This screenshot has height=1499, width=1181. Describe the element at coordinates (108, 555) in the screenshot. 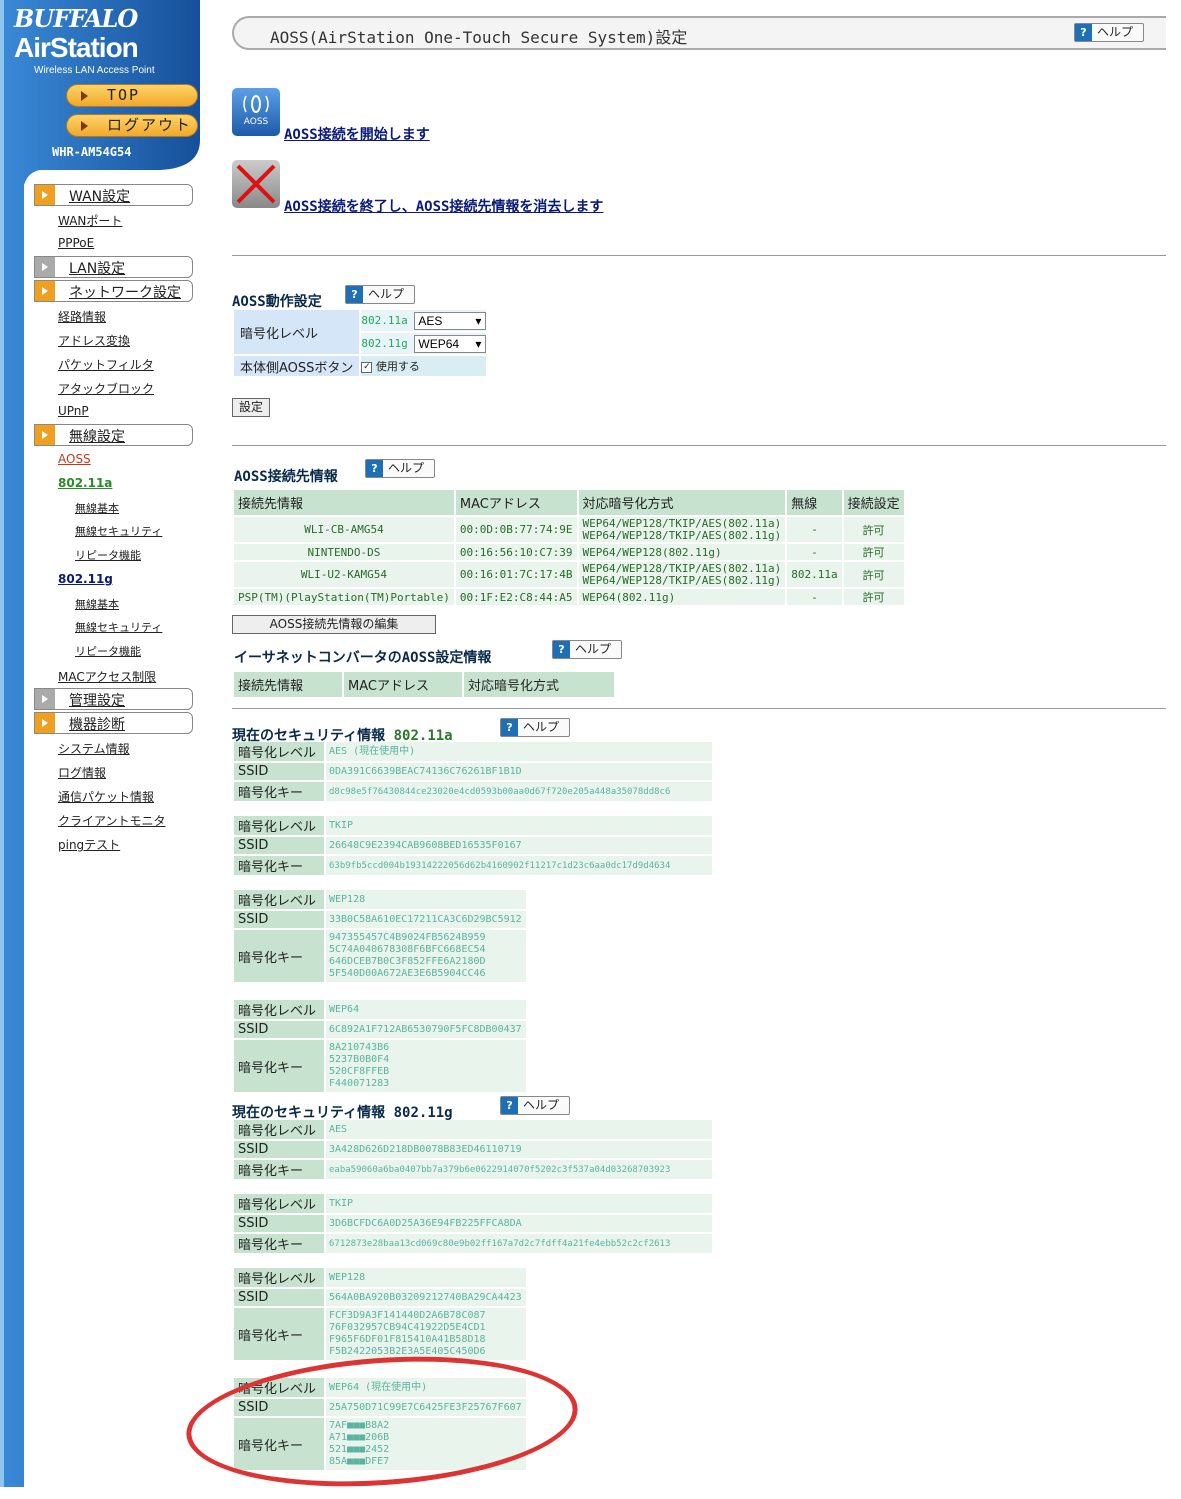

I see `nav-a-repeater: リピータ機能` at that location.